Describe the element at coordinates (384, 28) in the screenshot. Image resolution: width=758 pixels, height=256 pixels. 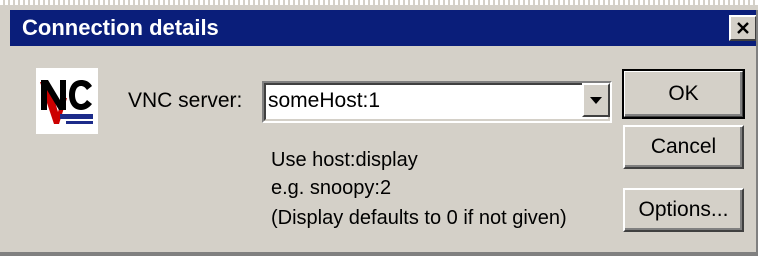
I see `title-bar: Connection details` at that location.